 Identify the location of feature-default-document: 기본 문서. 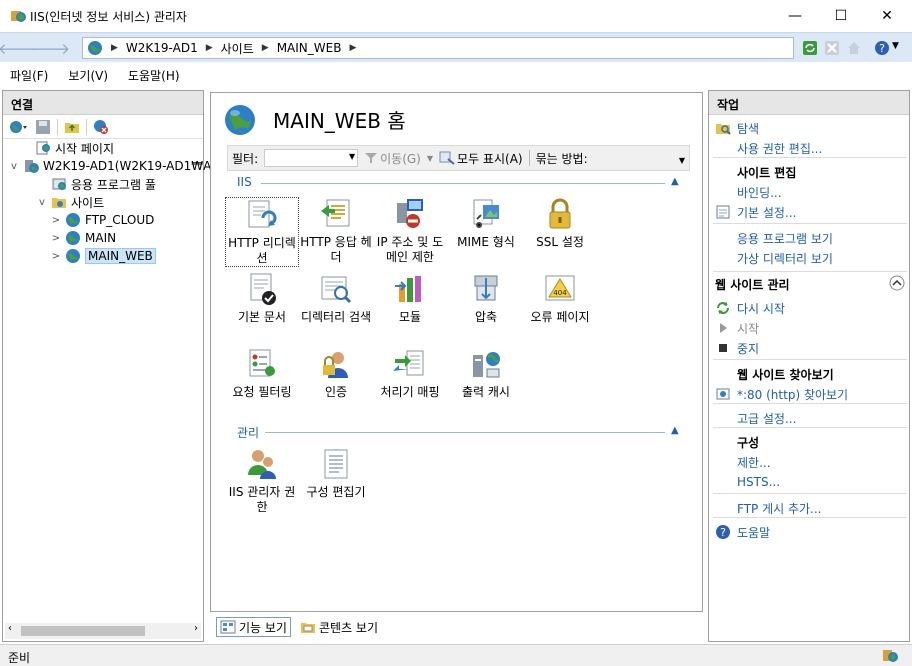
(262, 298).